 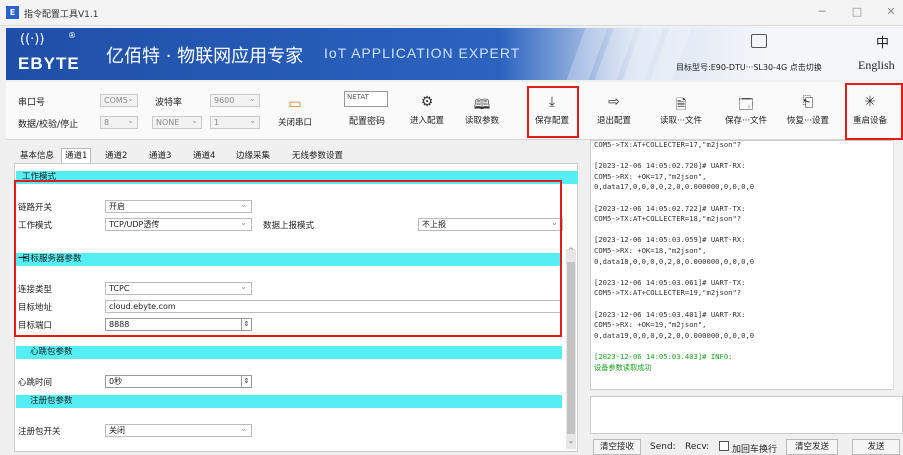 I want to click on restore-icon: ⎗, so click(x=808, y=102).